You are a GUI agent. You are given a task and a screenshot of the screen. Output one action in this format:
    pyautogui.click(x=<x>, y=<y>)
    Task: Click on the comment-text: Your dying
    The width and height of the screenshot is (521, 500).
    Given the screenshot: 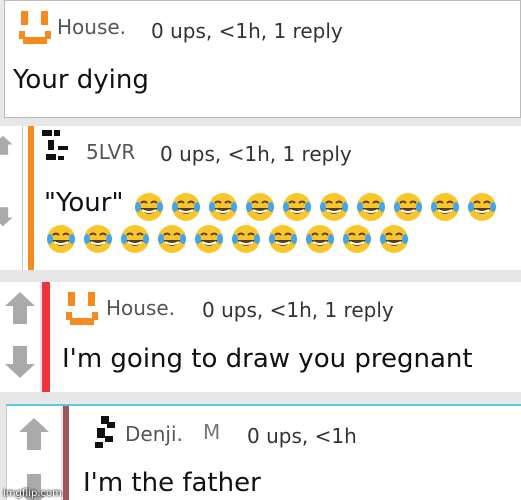 What is the action you would take?
    pyautogui.click(x=81, y=80)
    